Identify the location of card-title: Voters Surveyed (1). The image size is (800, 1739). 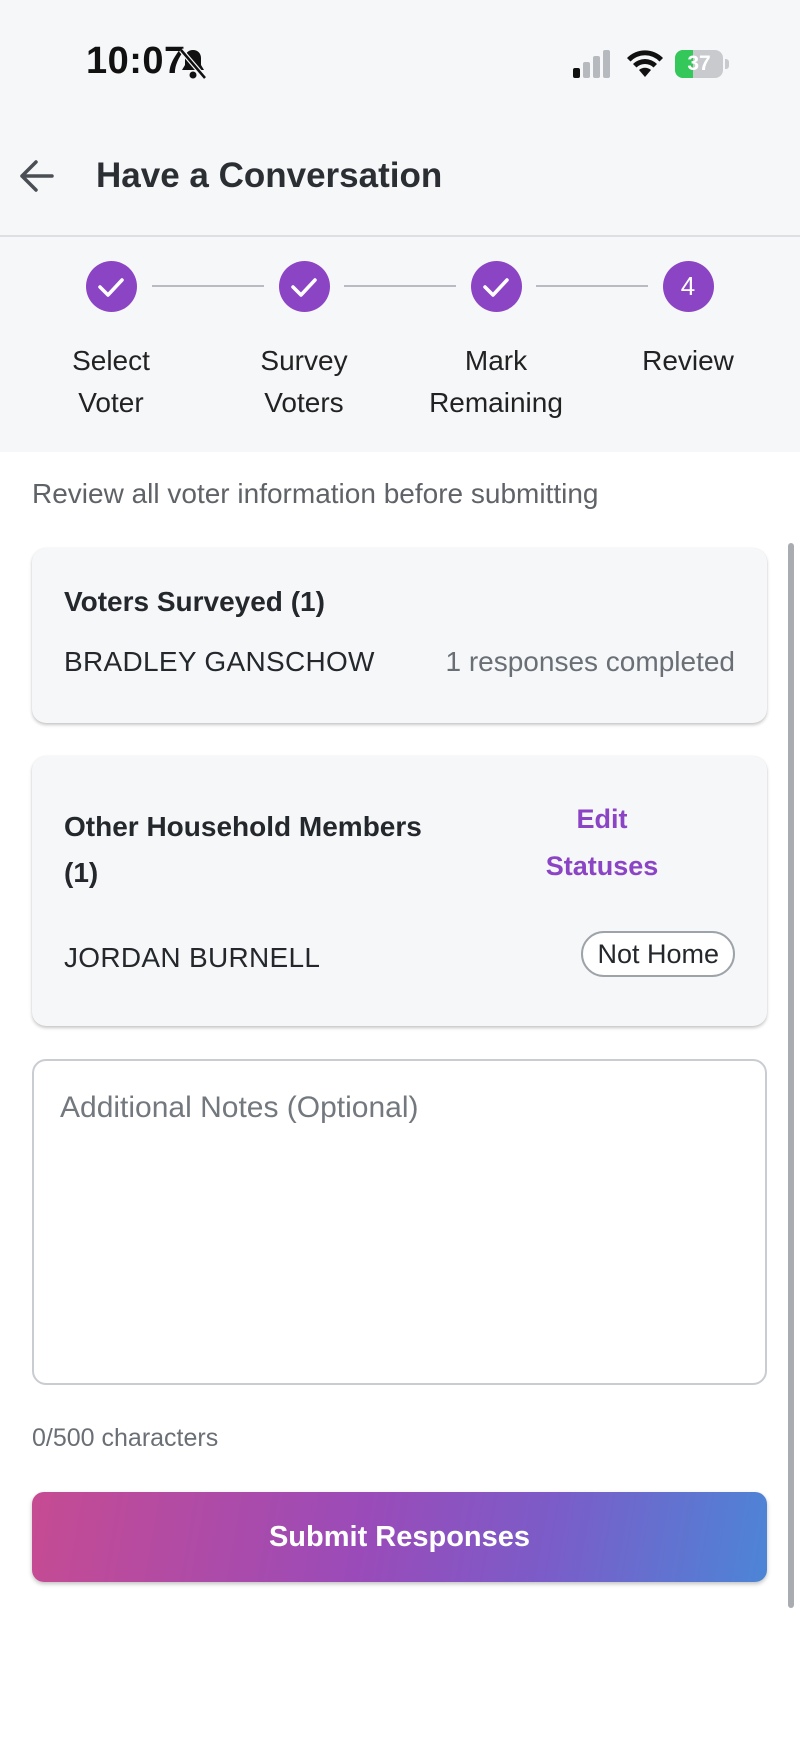
(194, 601).